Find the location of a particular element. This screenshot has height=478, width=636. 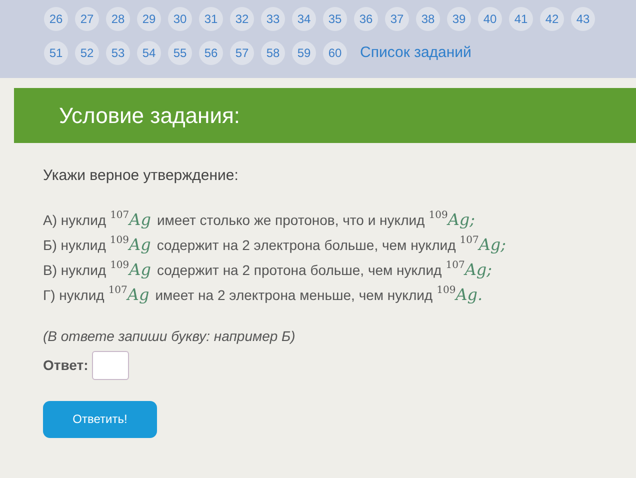

page-button: 56 is located at coordinates (211, 53).